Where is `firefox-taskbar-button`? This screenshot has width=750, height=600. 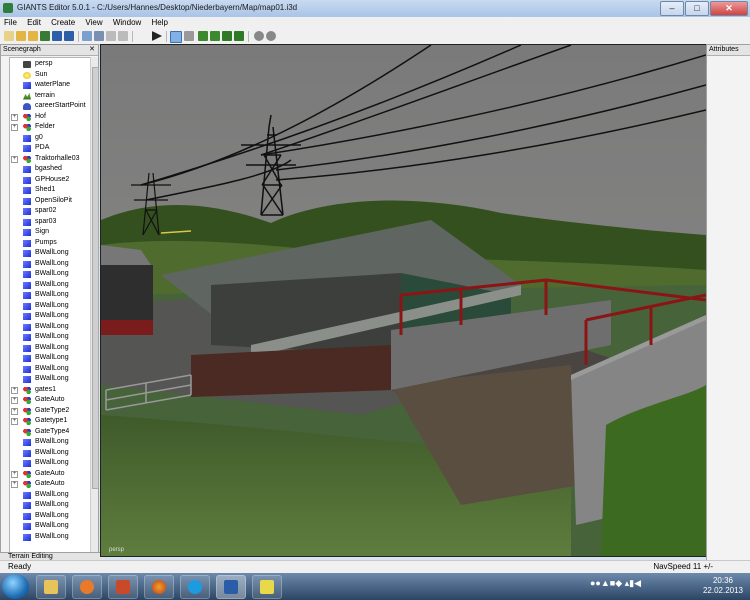 firefox-taskbar-button is located at coordinates (159, 587).